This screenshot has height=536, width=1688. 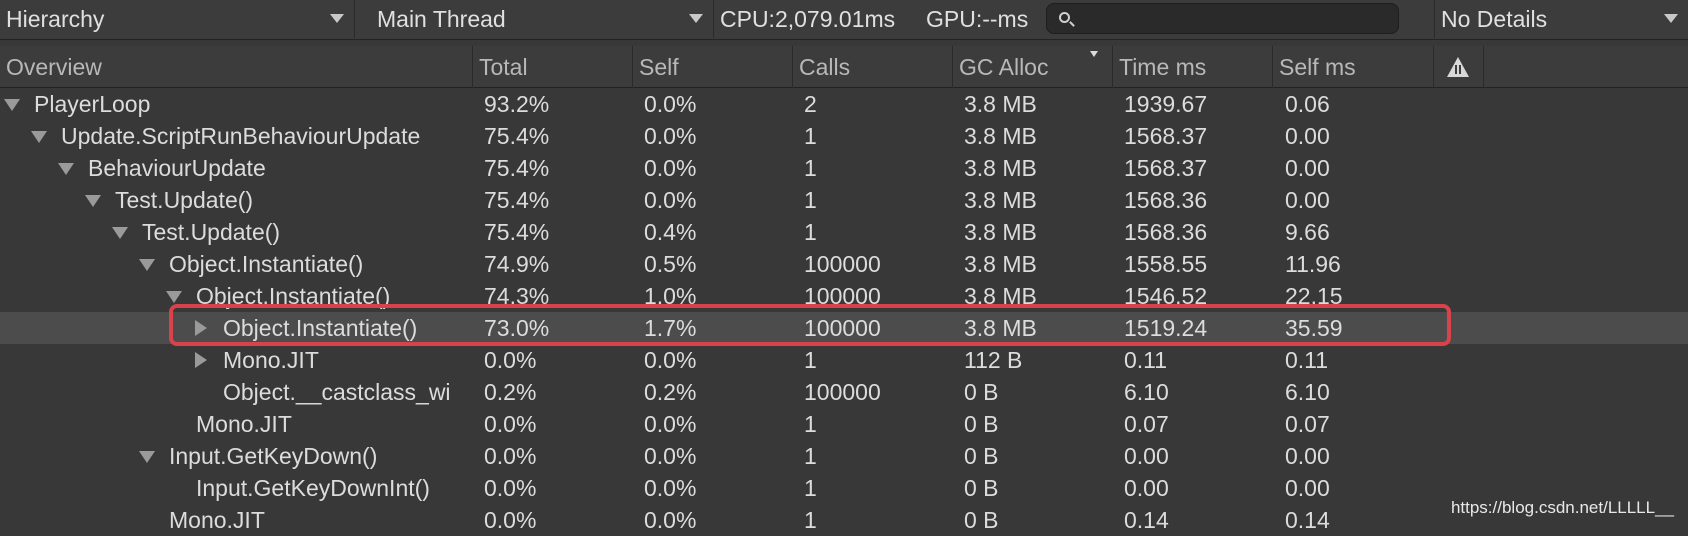 What do you see at coordinates (337, 18) in the screenshot?
I see `chevron-down-icon` at bounding box center [337, 18].